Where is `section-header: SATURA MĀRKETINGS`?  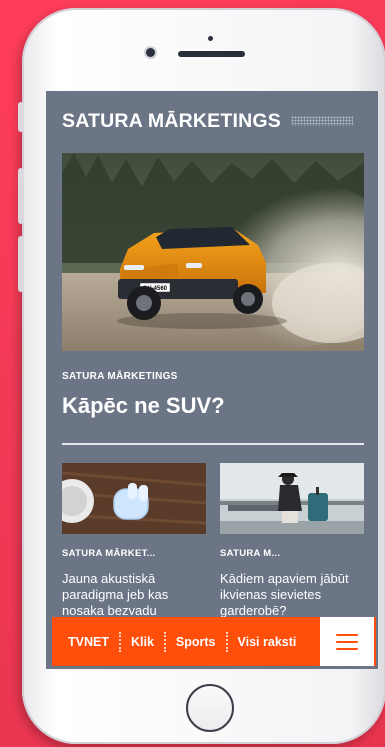
section-header: SATURA MĀRKETINGS is located at coordinates (217, 121).